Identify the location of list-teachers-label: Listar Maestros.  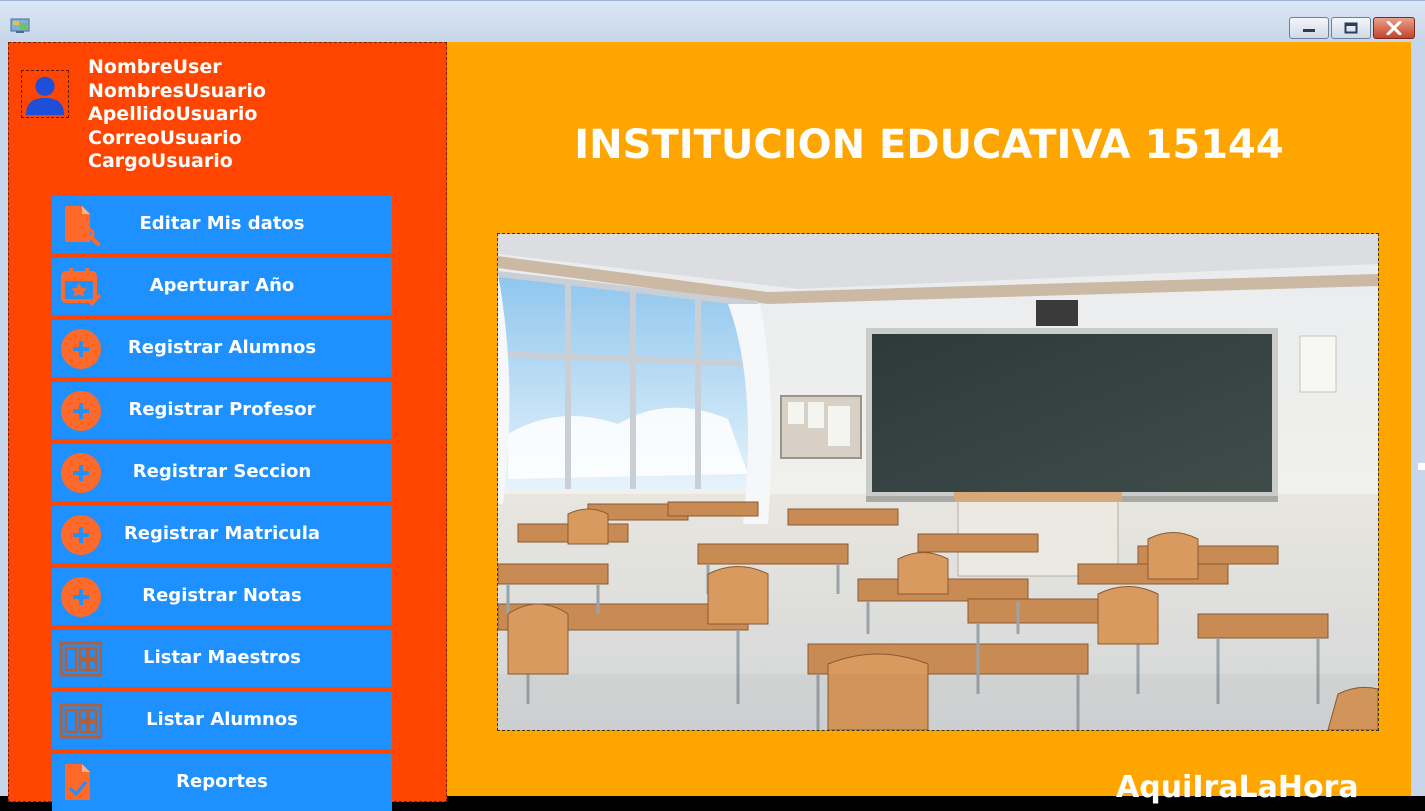
(222, 657).